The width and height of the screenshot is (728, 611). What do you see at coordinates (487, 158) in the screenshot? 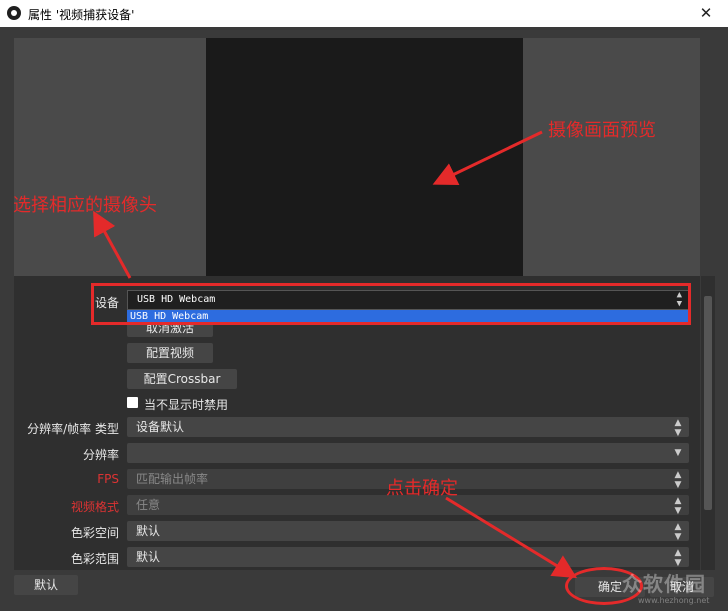
I see `preview-arrow` at bounding box center [487, 158].